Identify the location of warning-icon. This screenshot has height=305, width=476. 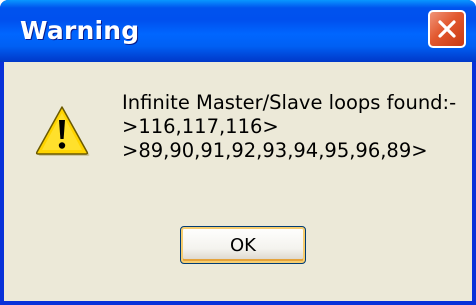
(62, 130).